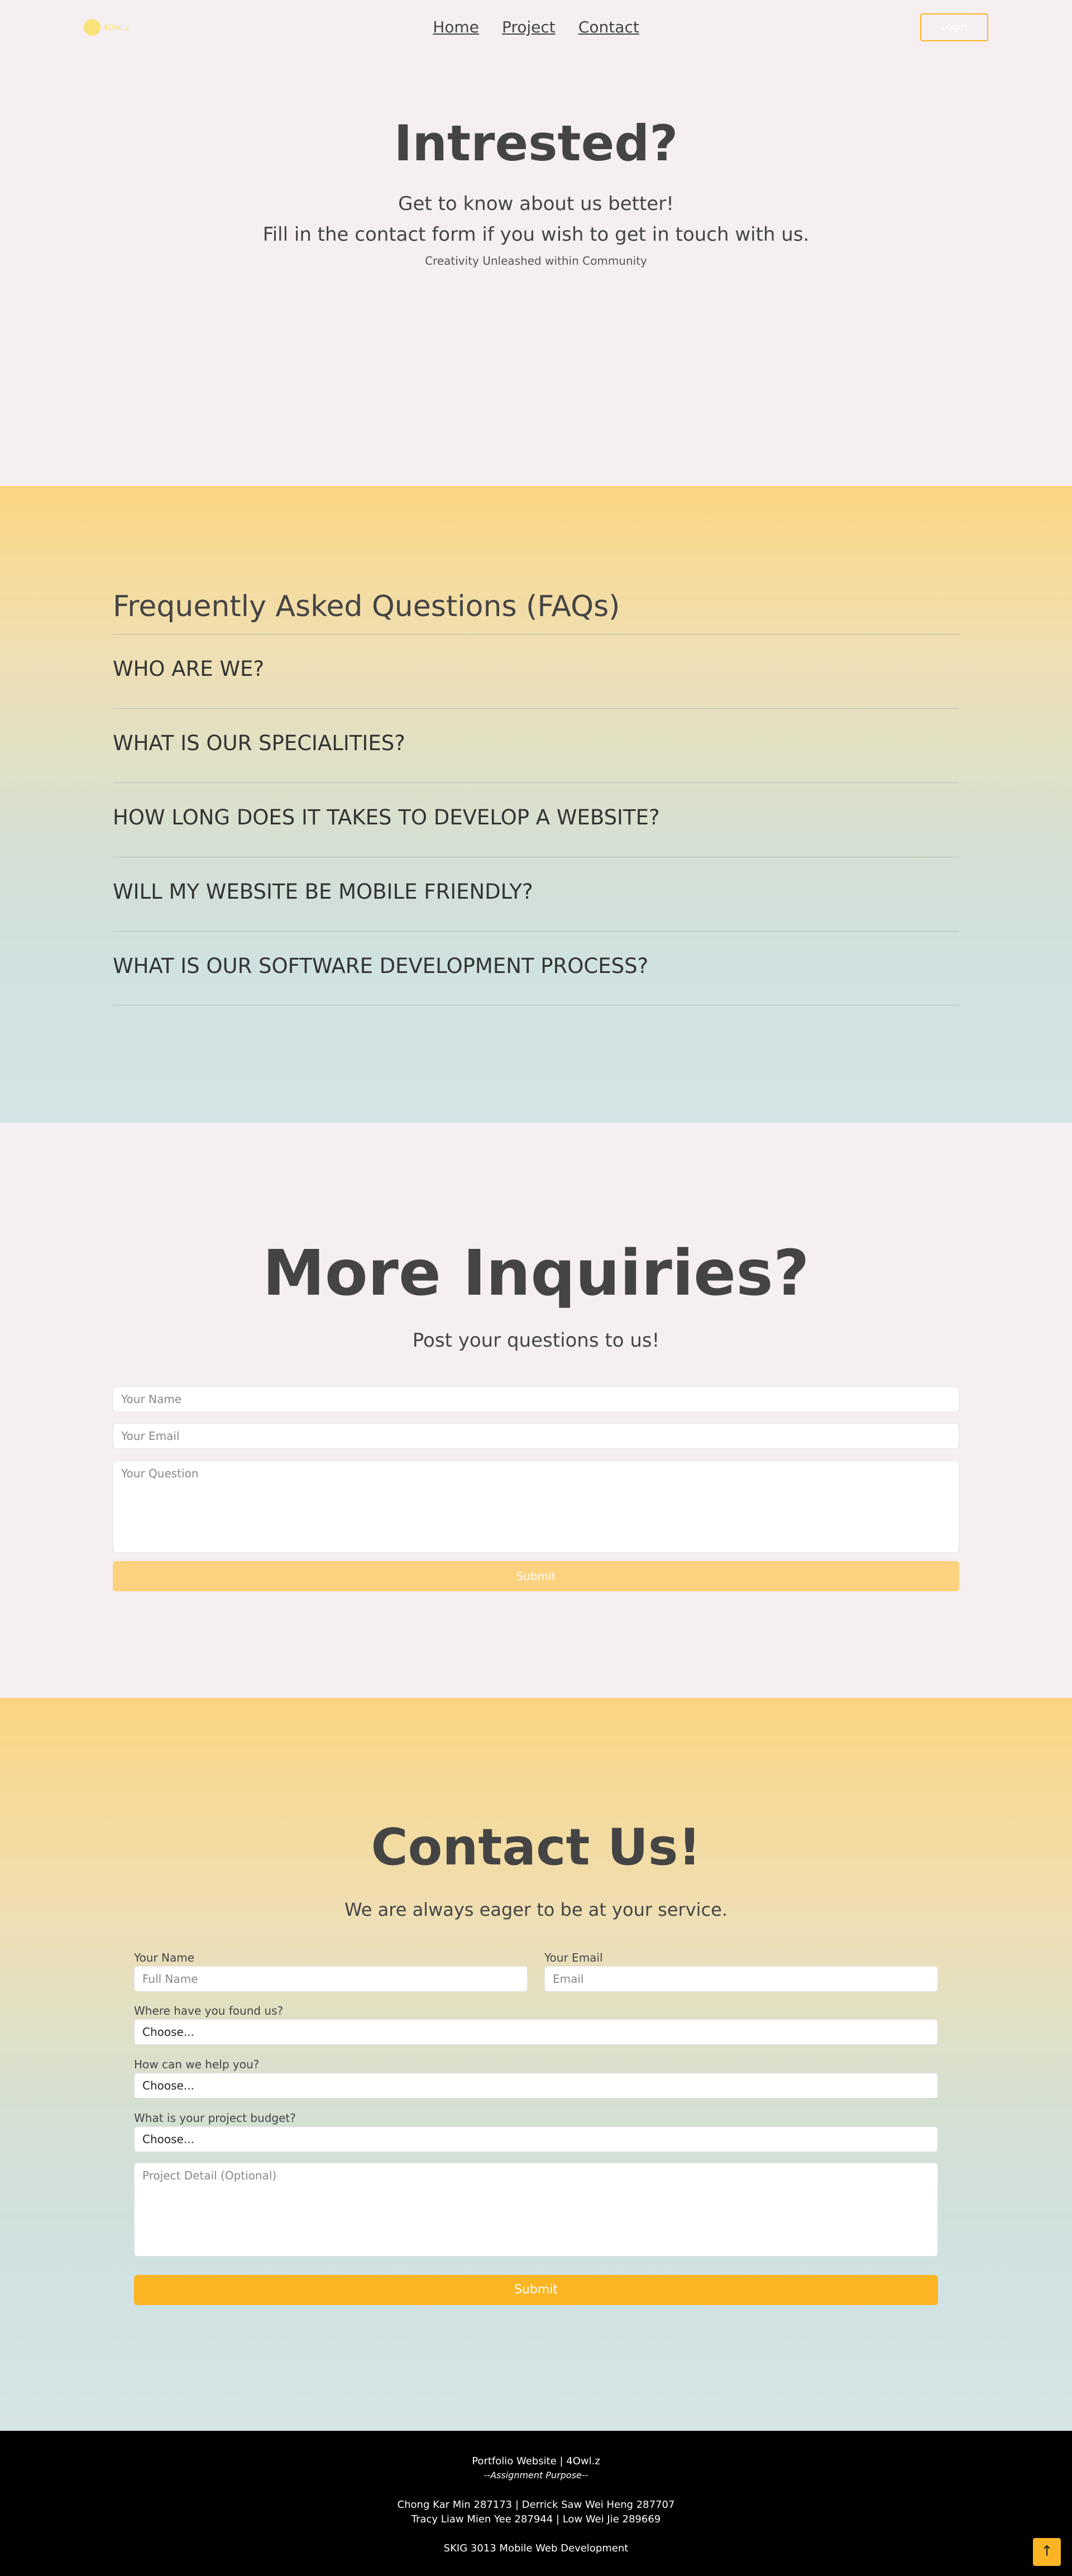 The width and height of the screenshot is (1072, 2576). I want to click on full-name-input: Full Name, so click(331, 1979).